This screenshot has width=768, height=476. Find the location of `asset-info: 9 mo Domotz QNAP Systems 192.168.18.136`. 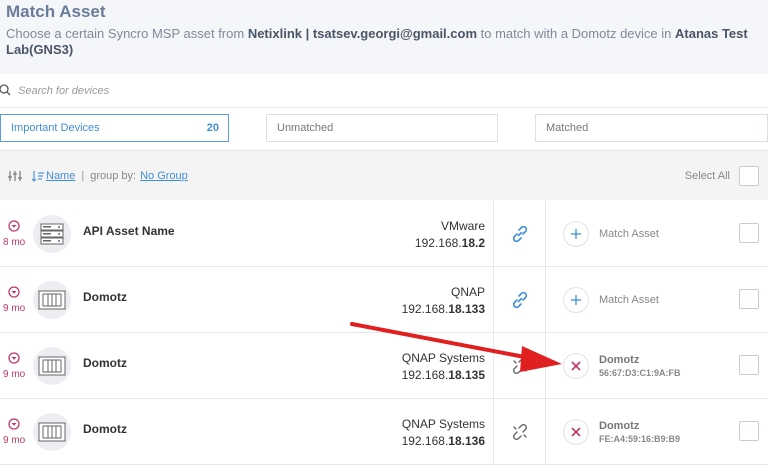

asset-info: 9 mo Domotz QNAP Systems 192.168.18.136 is located at coordinates (246, 432).